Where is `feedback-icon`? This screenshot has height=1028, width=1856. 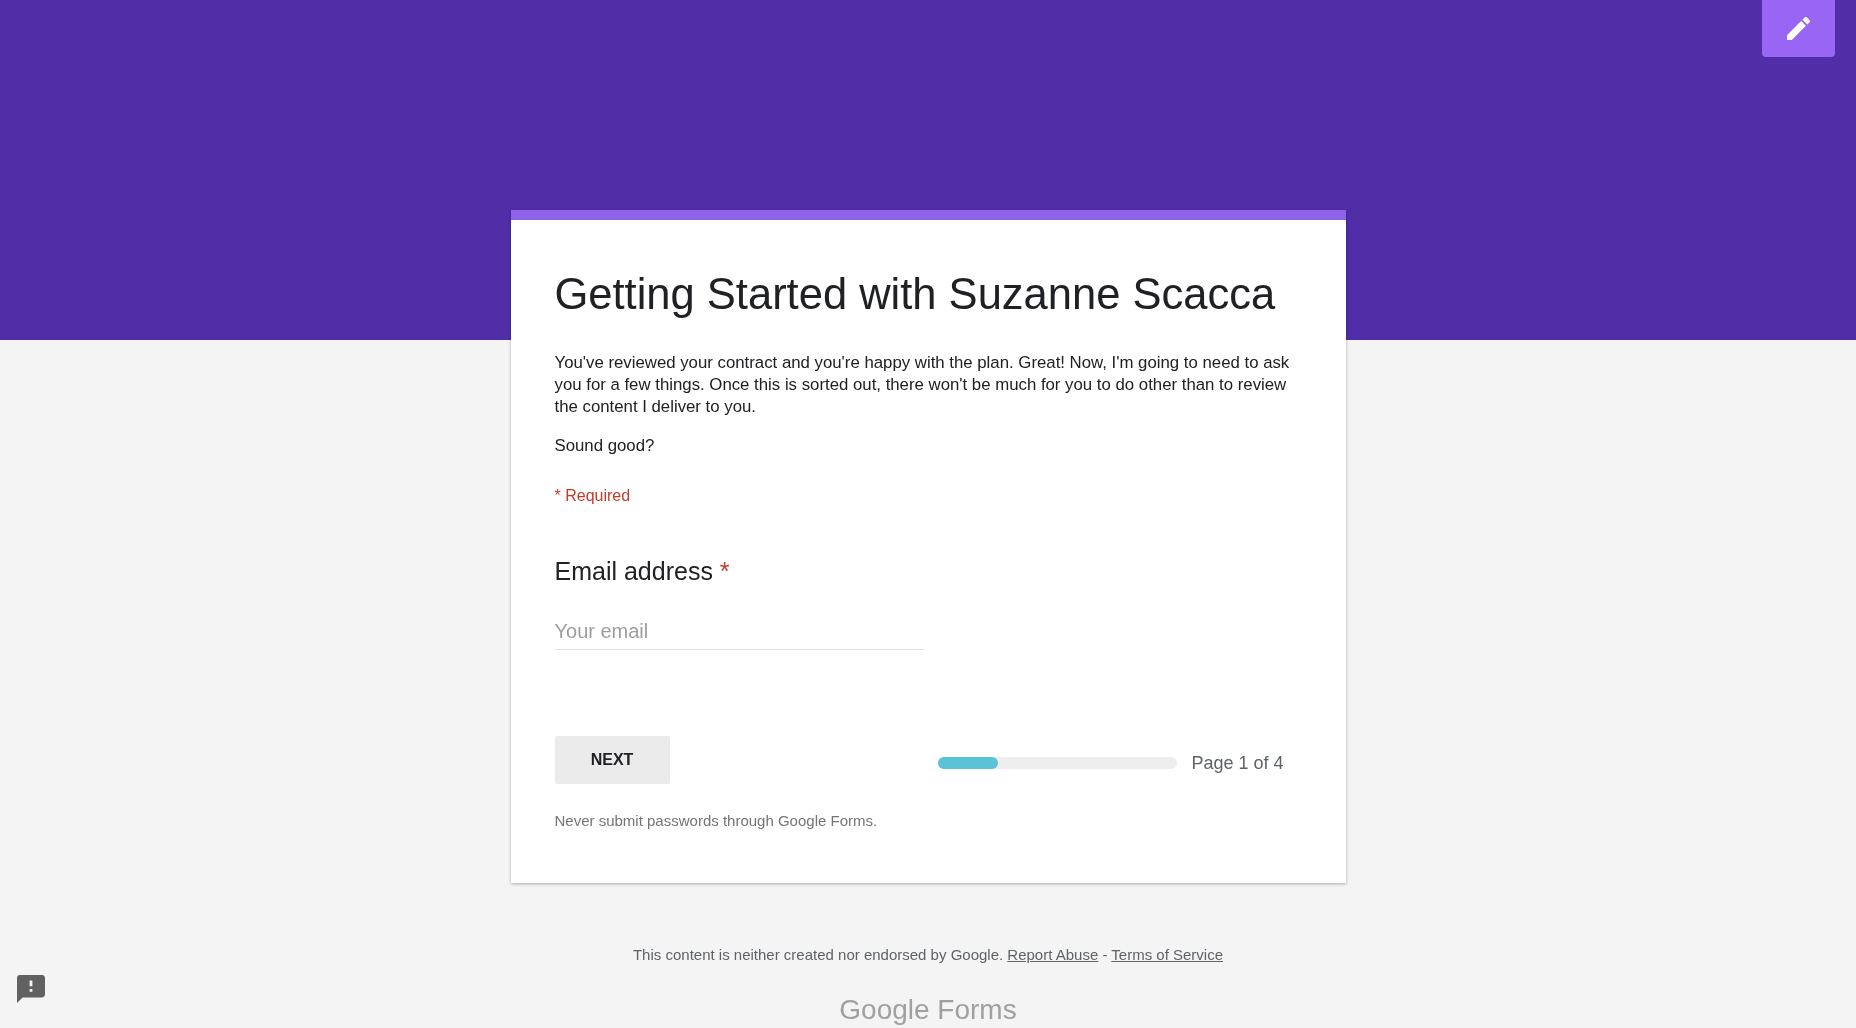
feedback-icon is located at coordinates (31, 989).